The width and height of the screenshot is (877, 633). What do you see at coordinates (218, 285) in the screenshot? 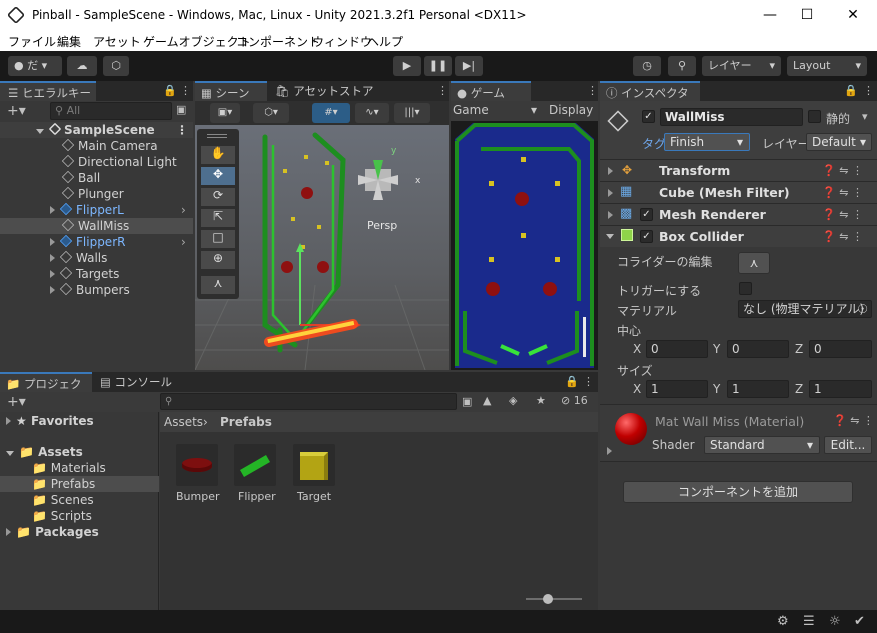
I see `edit-collider-tool-icon: ⋏` at bounding box center [218, 285].